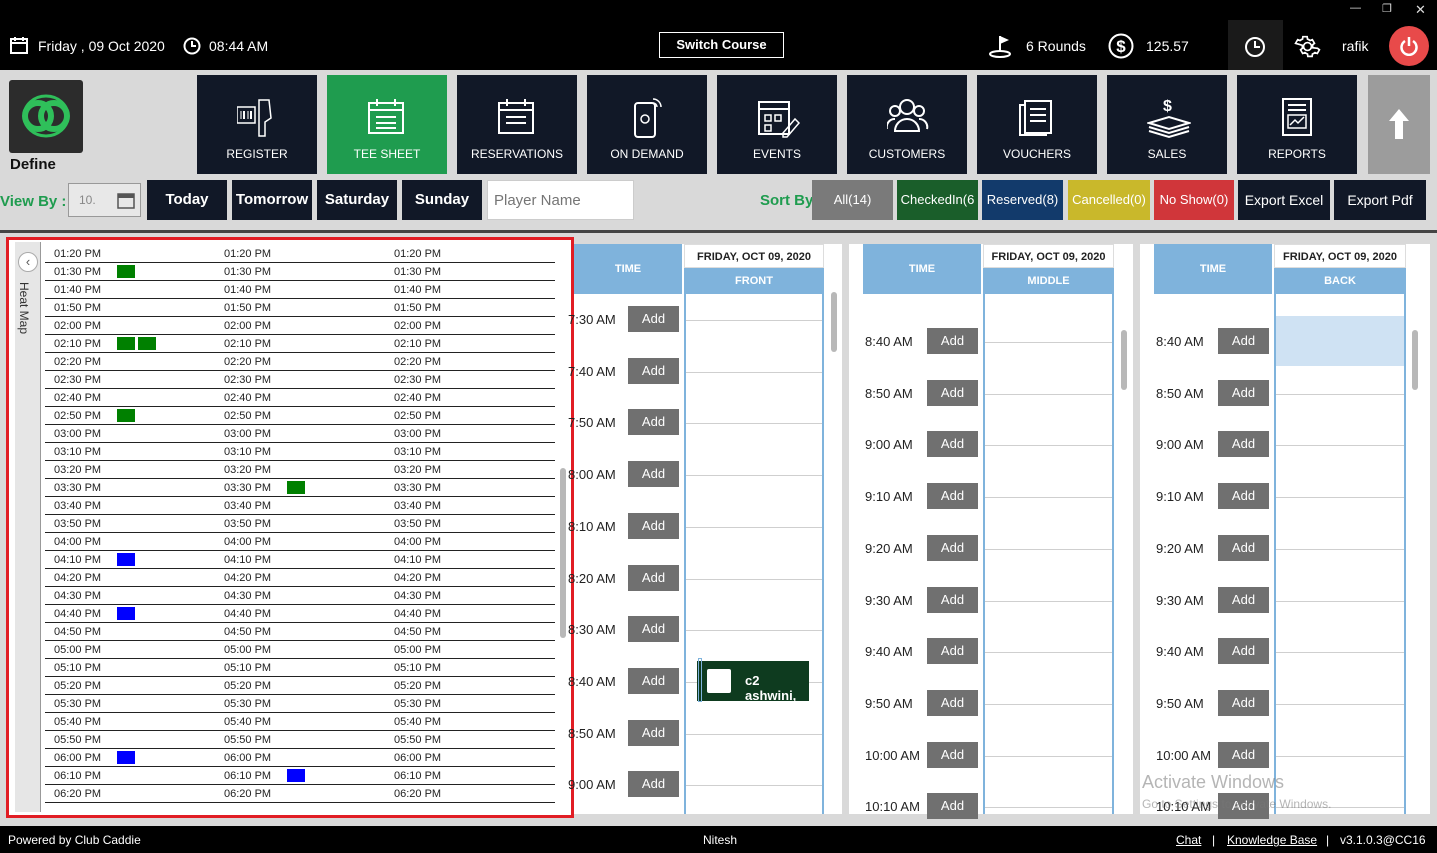 The image size is (1437, 853). I want to click on heat-map-time: 02:00 PM, so click(248, 326).